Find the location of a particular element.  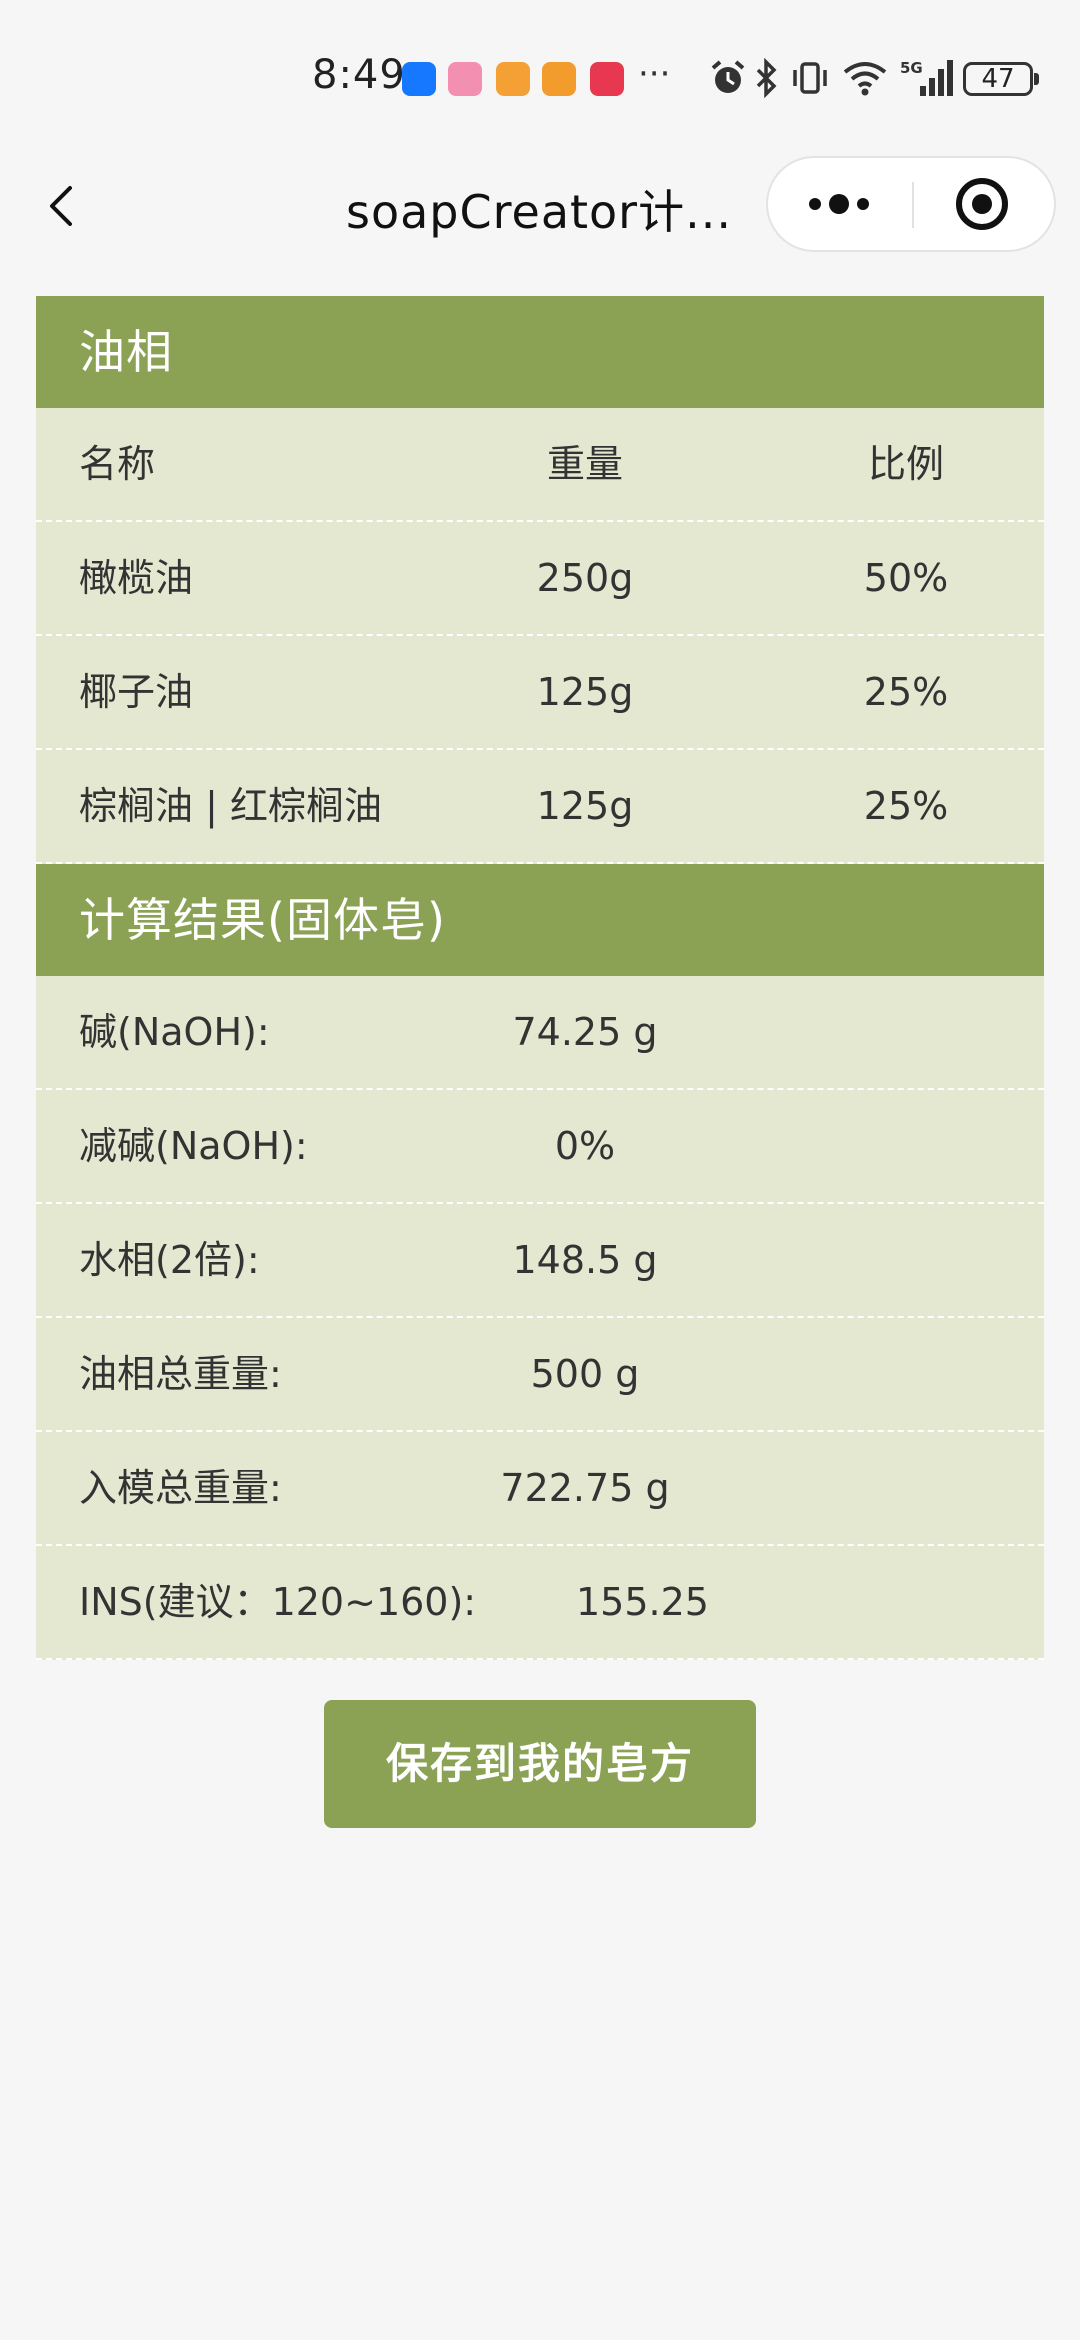

back-button is located at coordinates (64, 206).